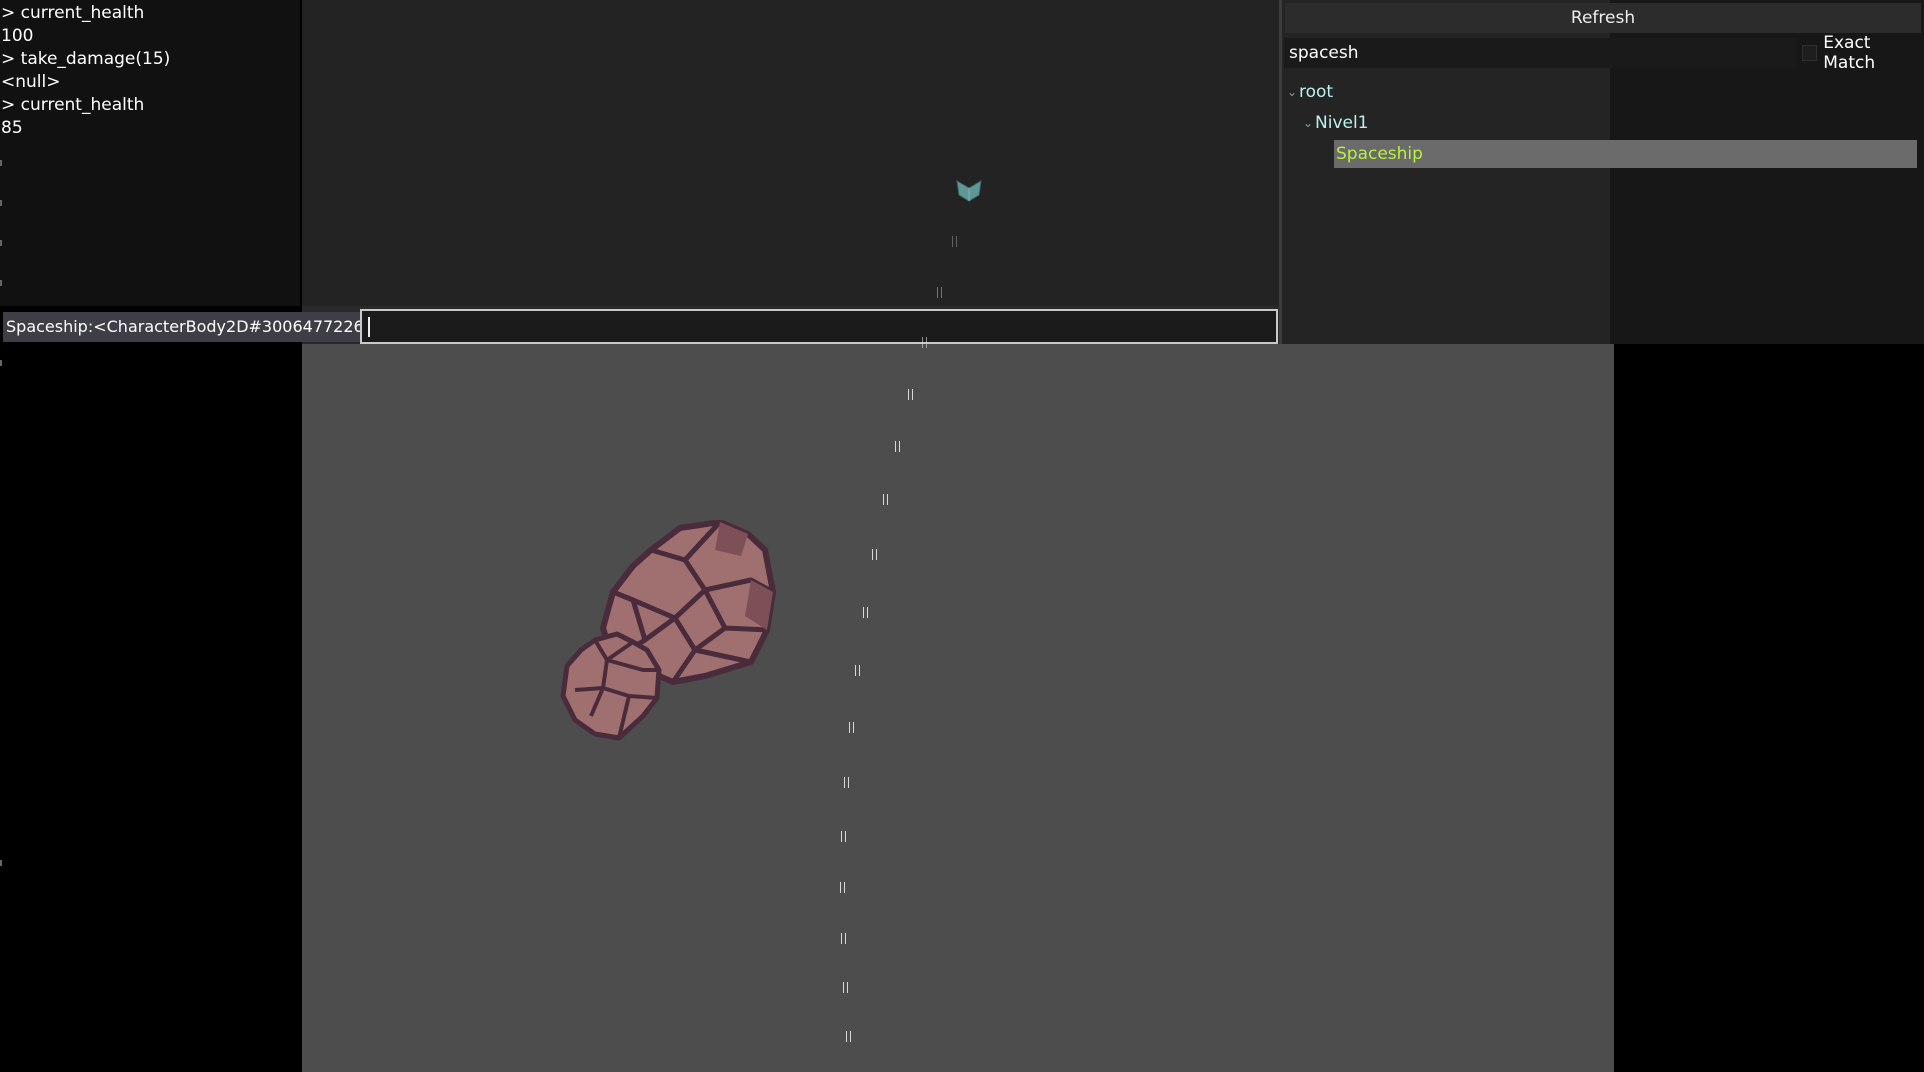 The width and height of the screenshot is (1924, 1072). What do you see at coordinates (31, 82) in the screenshot?
I see `console-line: <null>` at bounding box center [31, 82].